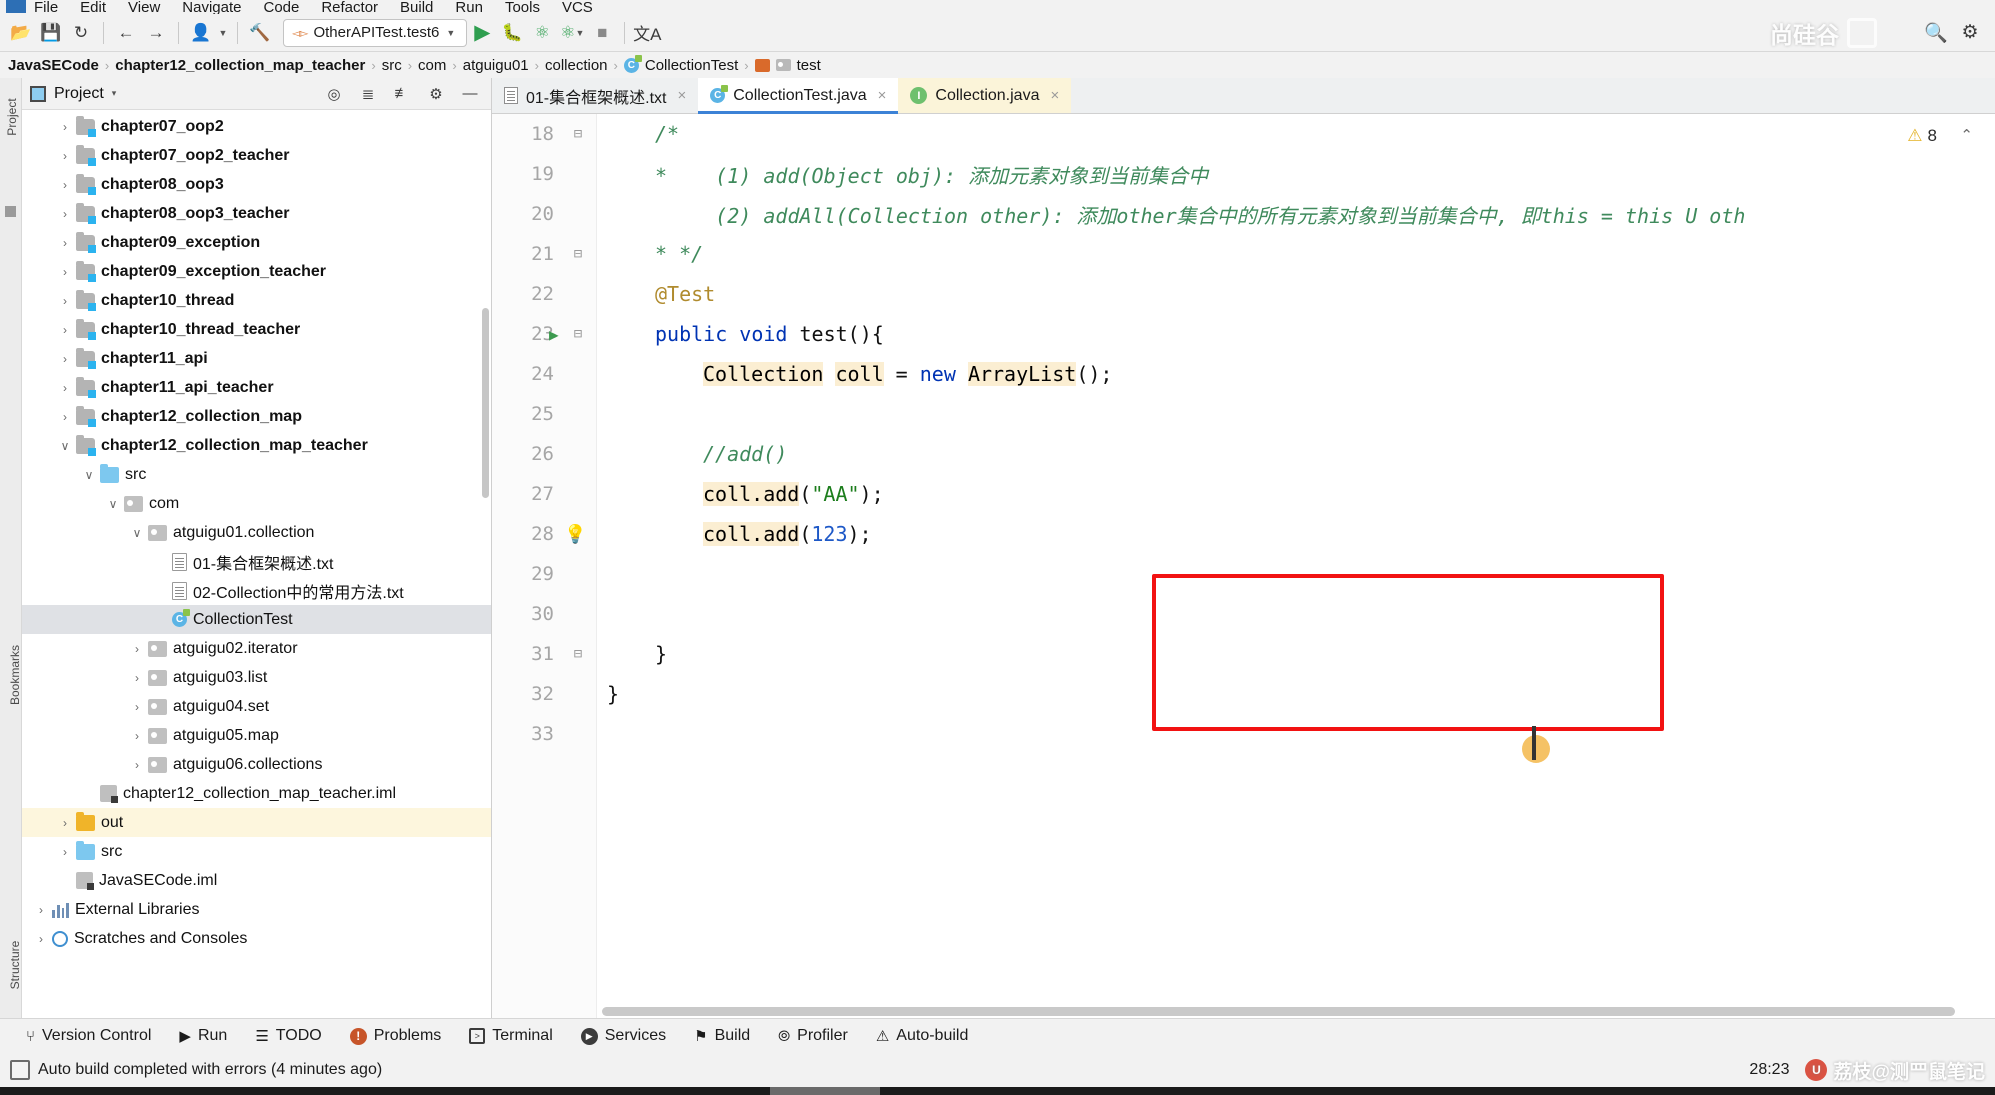 This screenshot has height=1095, width=1995. What do you see at coordinates (256, 271) in the screenshot?
I see `tree-item: › chapter09_exception_teacher` at bounding box center [256, 271].